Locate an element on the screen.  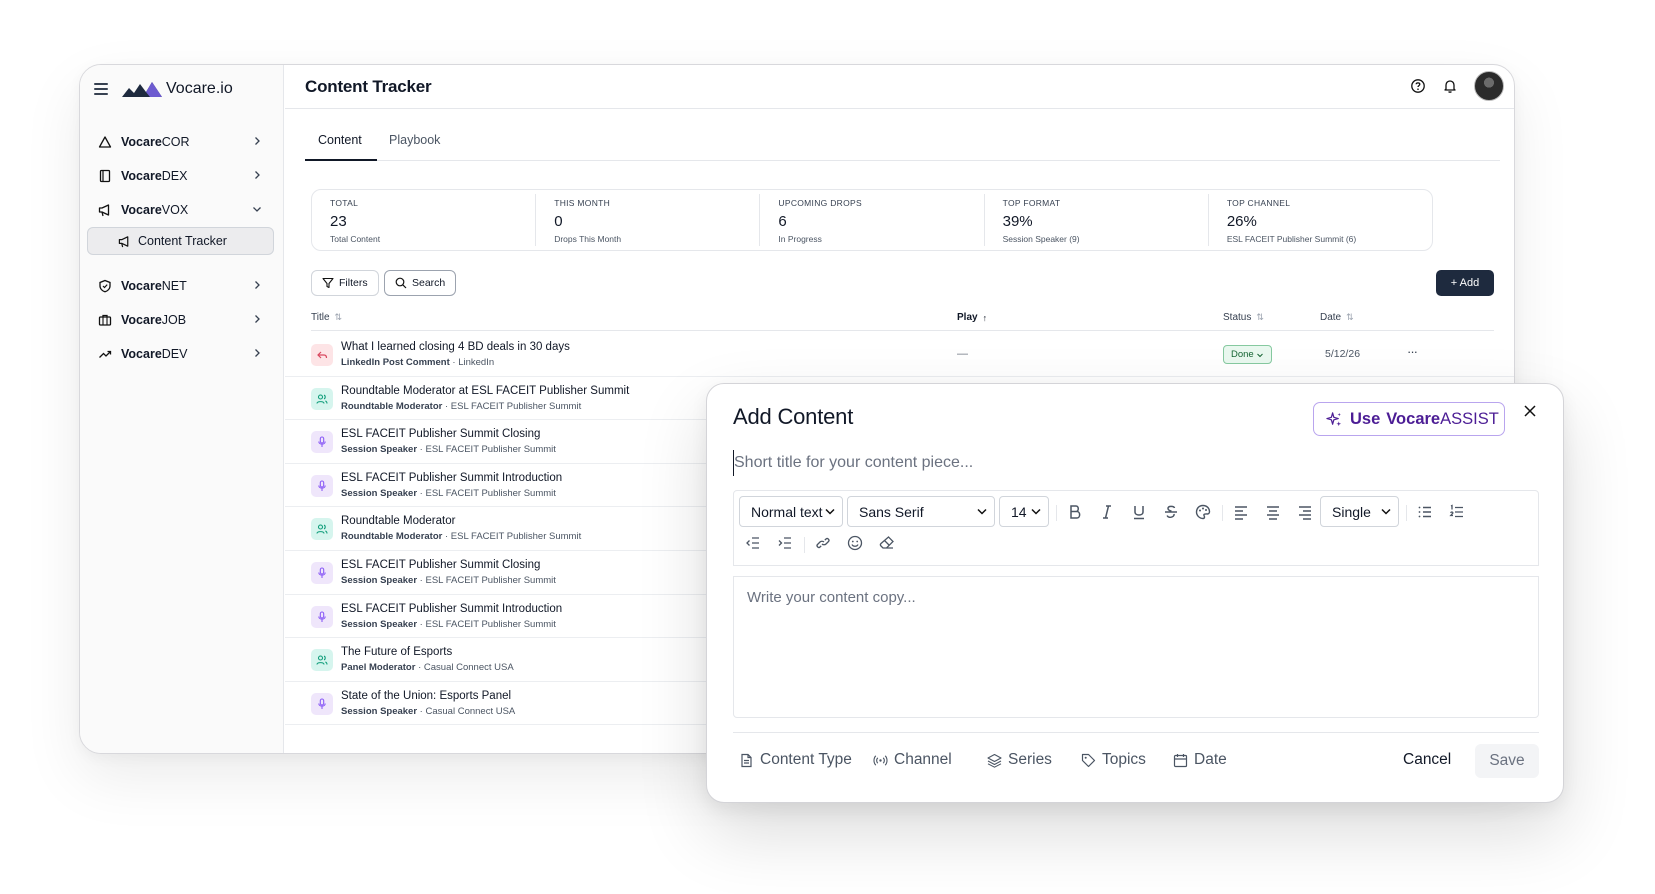
align-left-icon is located at coordinates (1241, 512).